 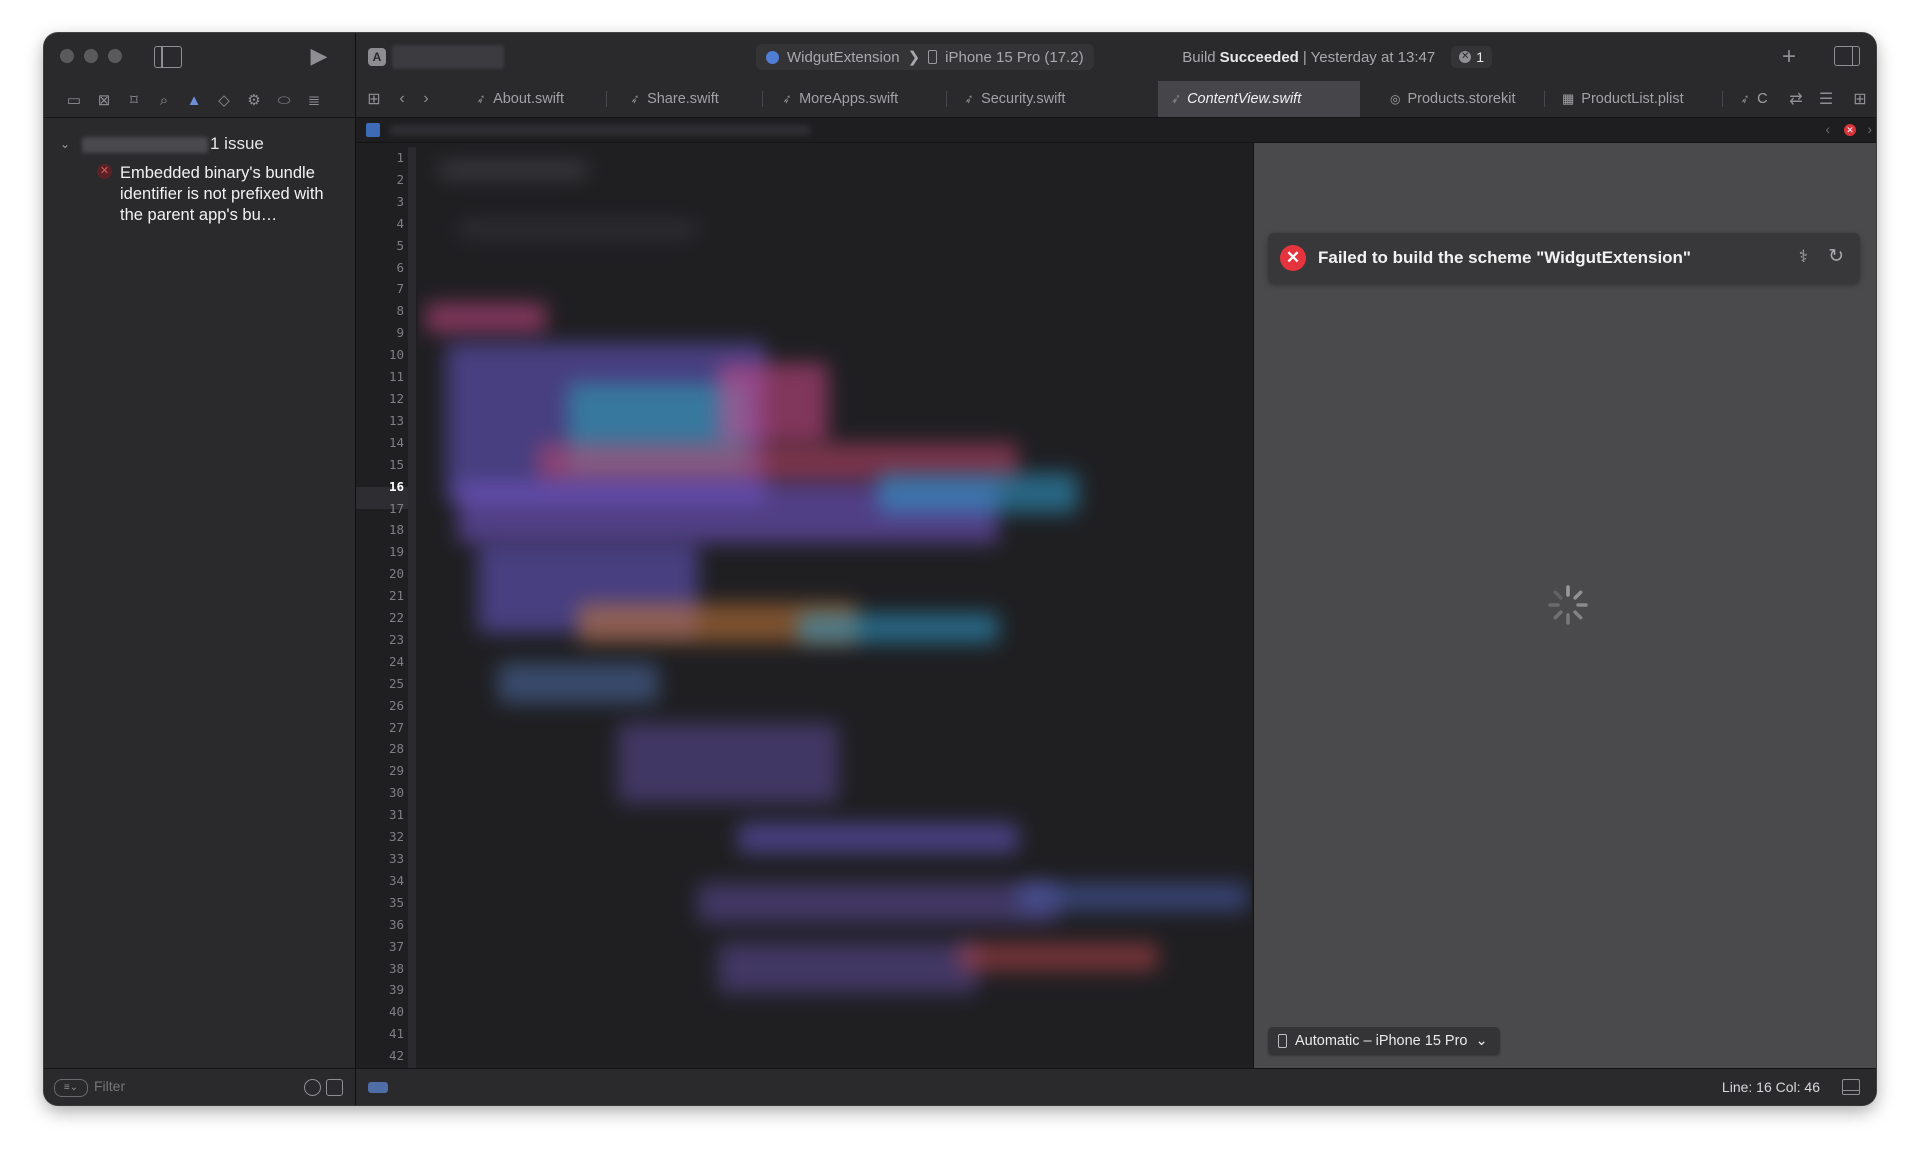 I want to click on build-status: Build Succeeded | Yesterday at 13:47, so click(x=1308, y=57).